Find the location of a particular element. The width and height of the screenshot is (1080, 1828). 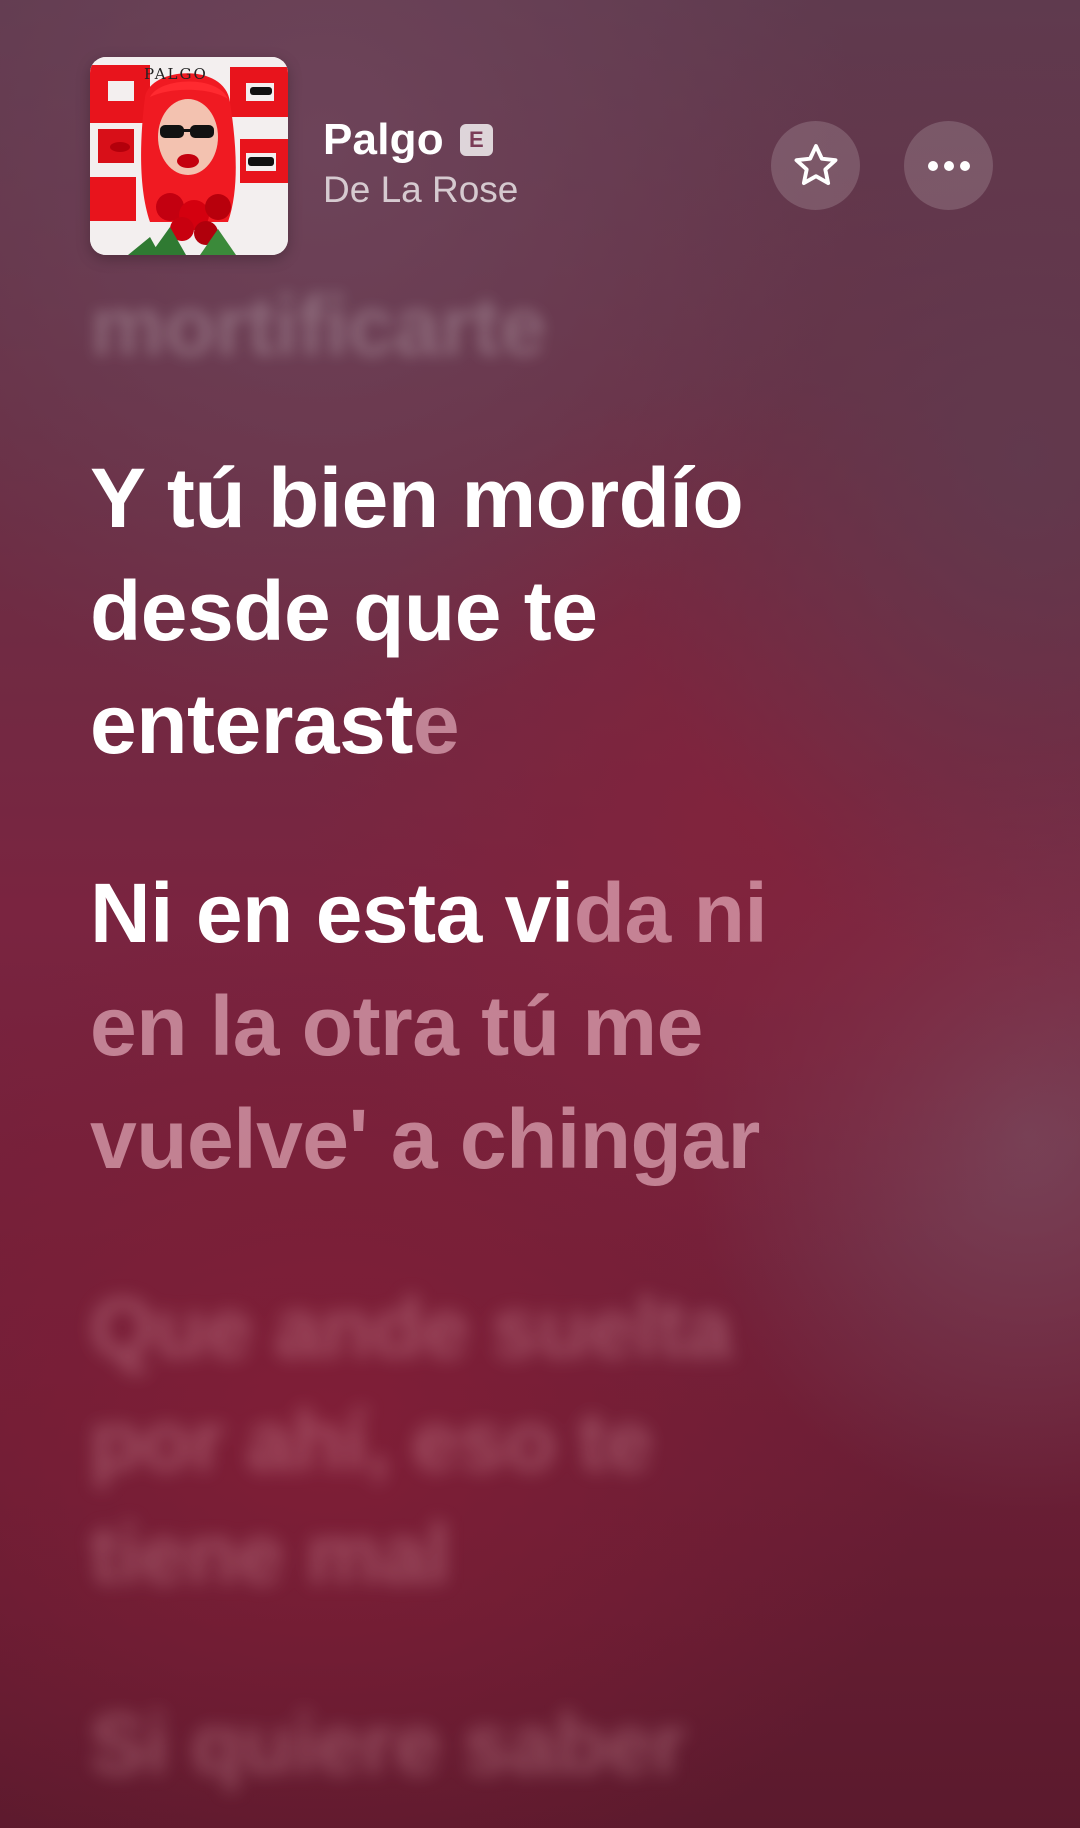

now-playing-header: PALGO Palgo E De La Rose is located at coordinates (545, 157).